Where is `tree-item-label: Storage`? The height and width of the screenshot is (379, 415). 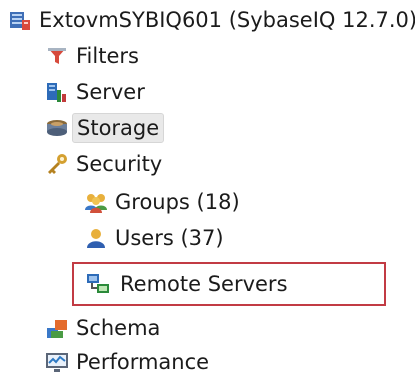 tree-item-label: Storage is located at coordinates (118, 128).